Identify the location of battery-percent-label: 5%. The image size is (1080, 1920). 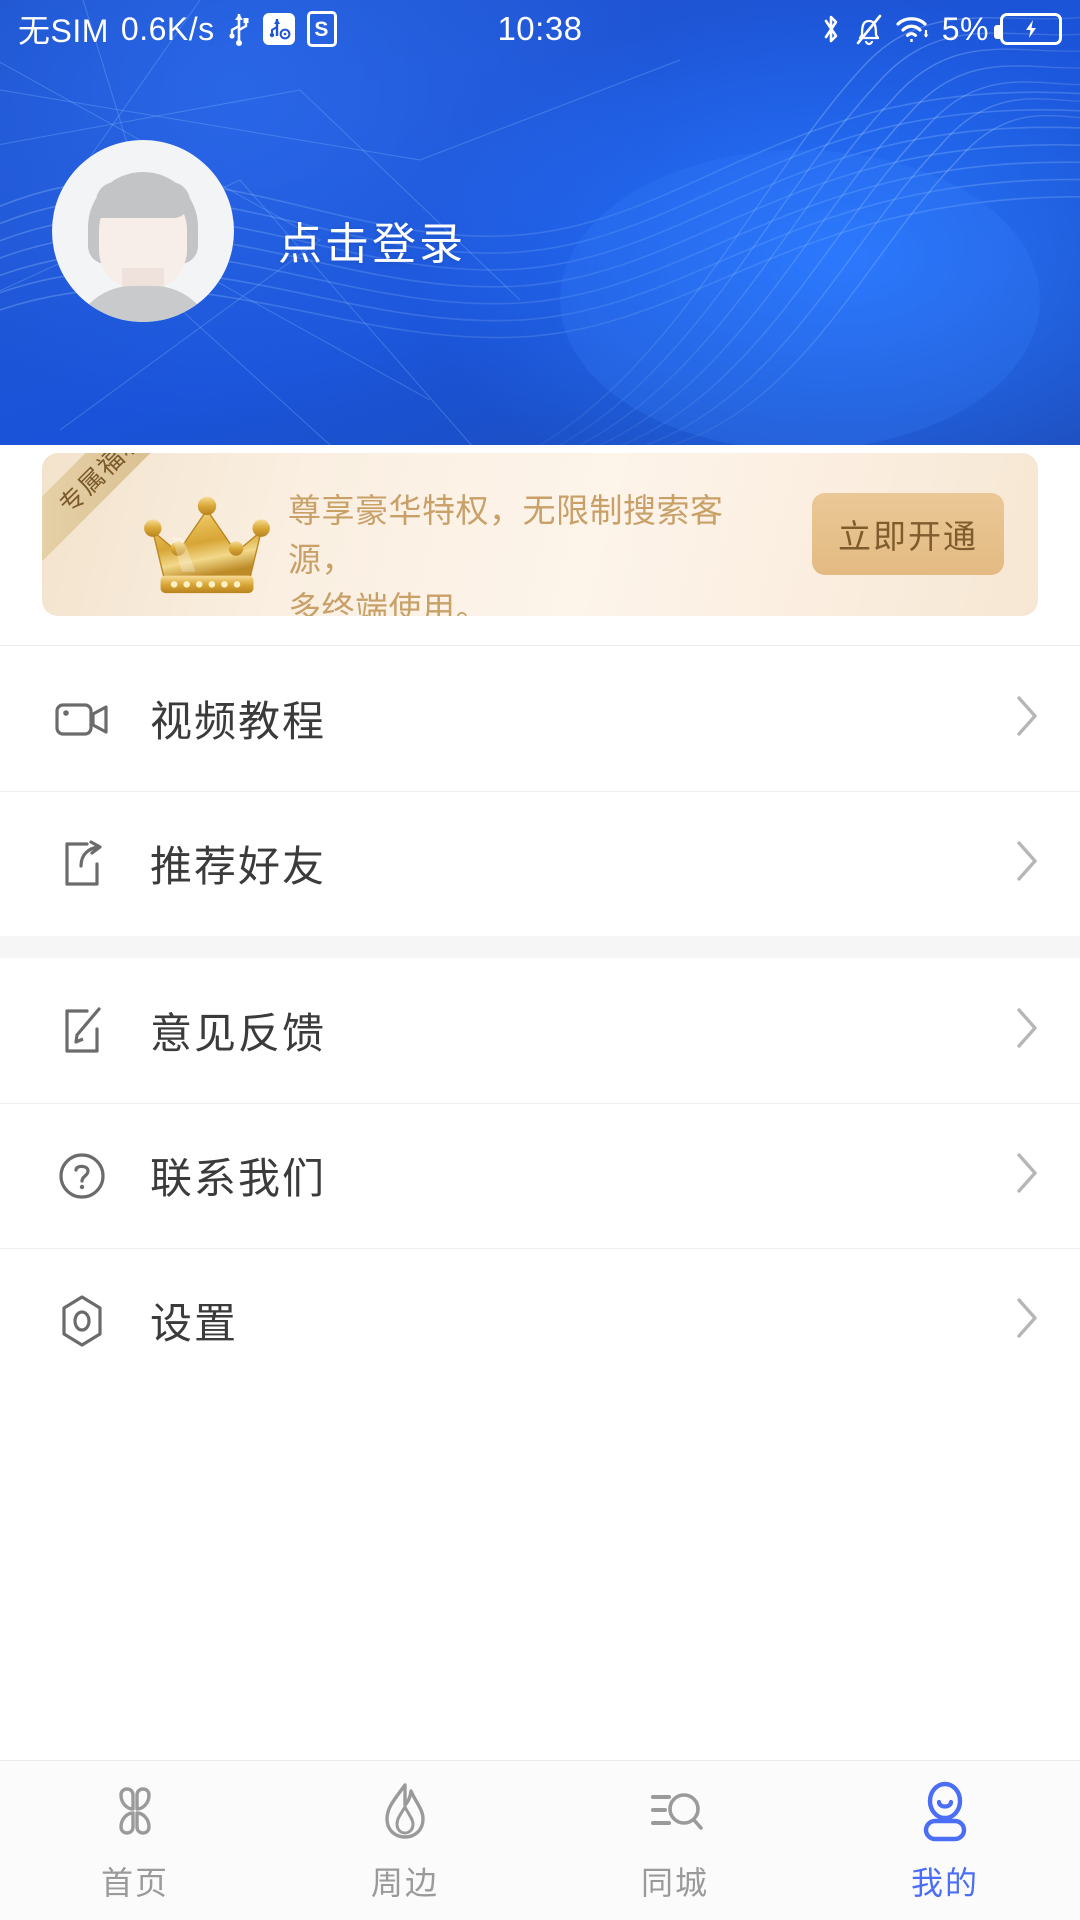
(965, 28).